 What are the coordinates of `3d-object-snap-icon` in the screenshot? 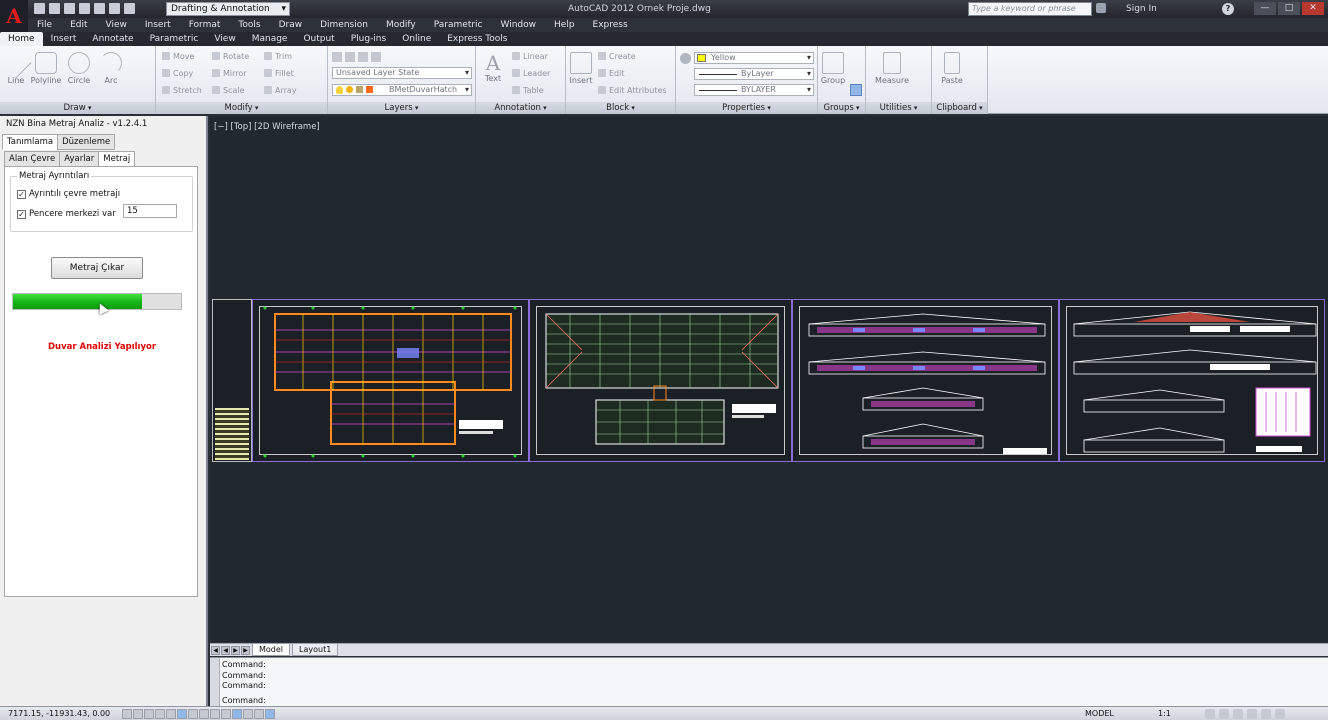 It's located at (193, 714).